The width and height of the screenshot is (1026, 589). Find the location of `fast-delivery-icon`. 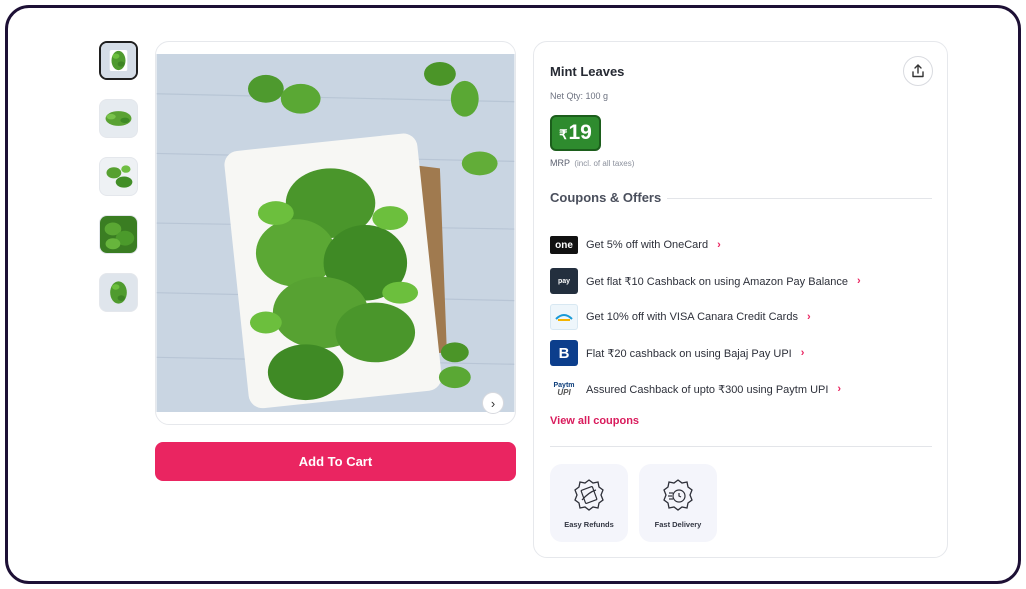

fast-delivery-icon is located at coordinates (678, 494).